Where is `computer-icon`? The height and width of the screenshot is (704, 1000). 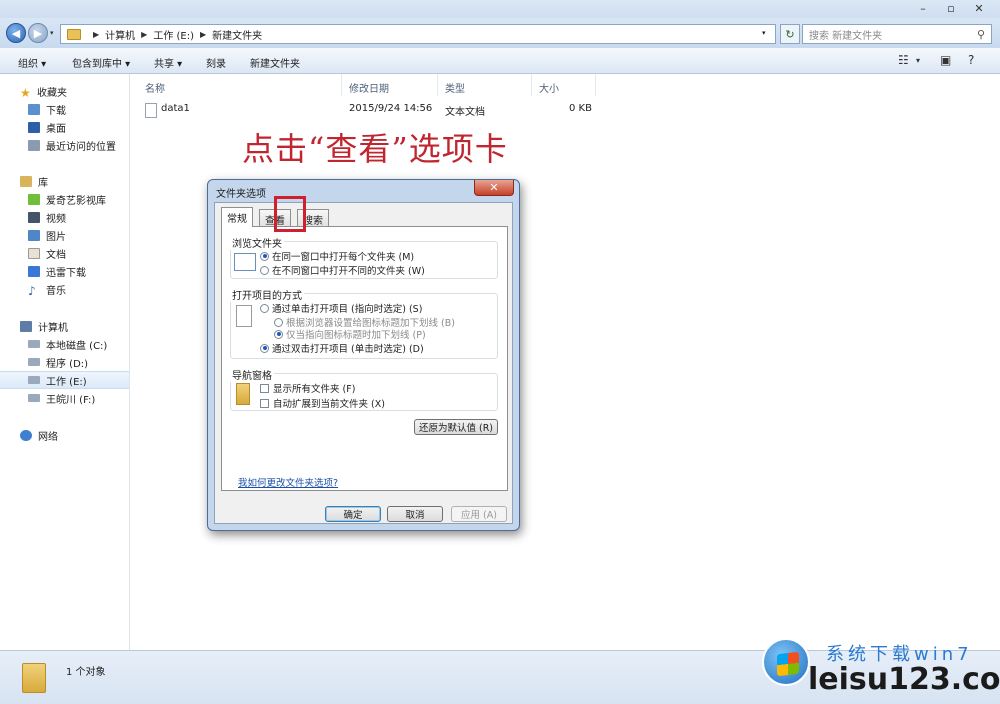
computer-icon is located at coordinates (26, 326).